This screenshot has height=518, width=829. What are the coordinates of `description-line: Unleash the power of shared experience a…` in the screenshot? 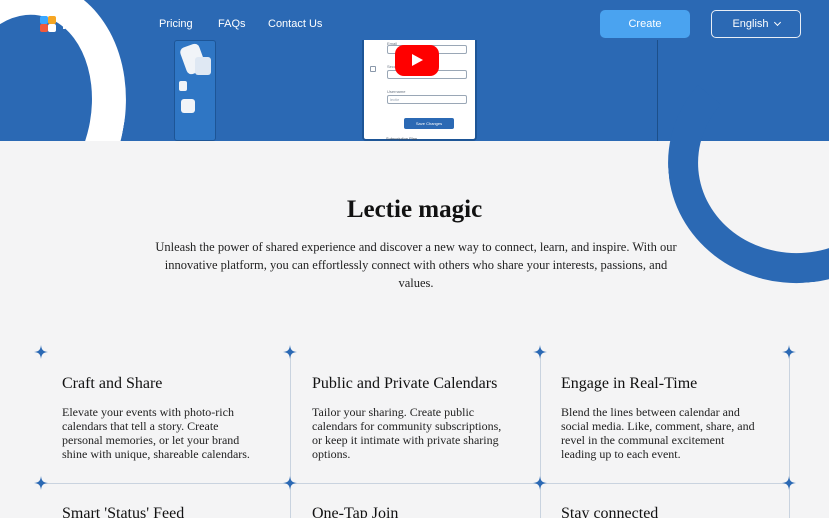 It's located at (416, 247).